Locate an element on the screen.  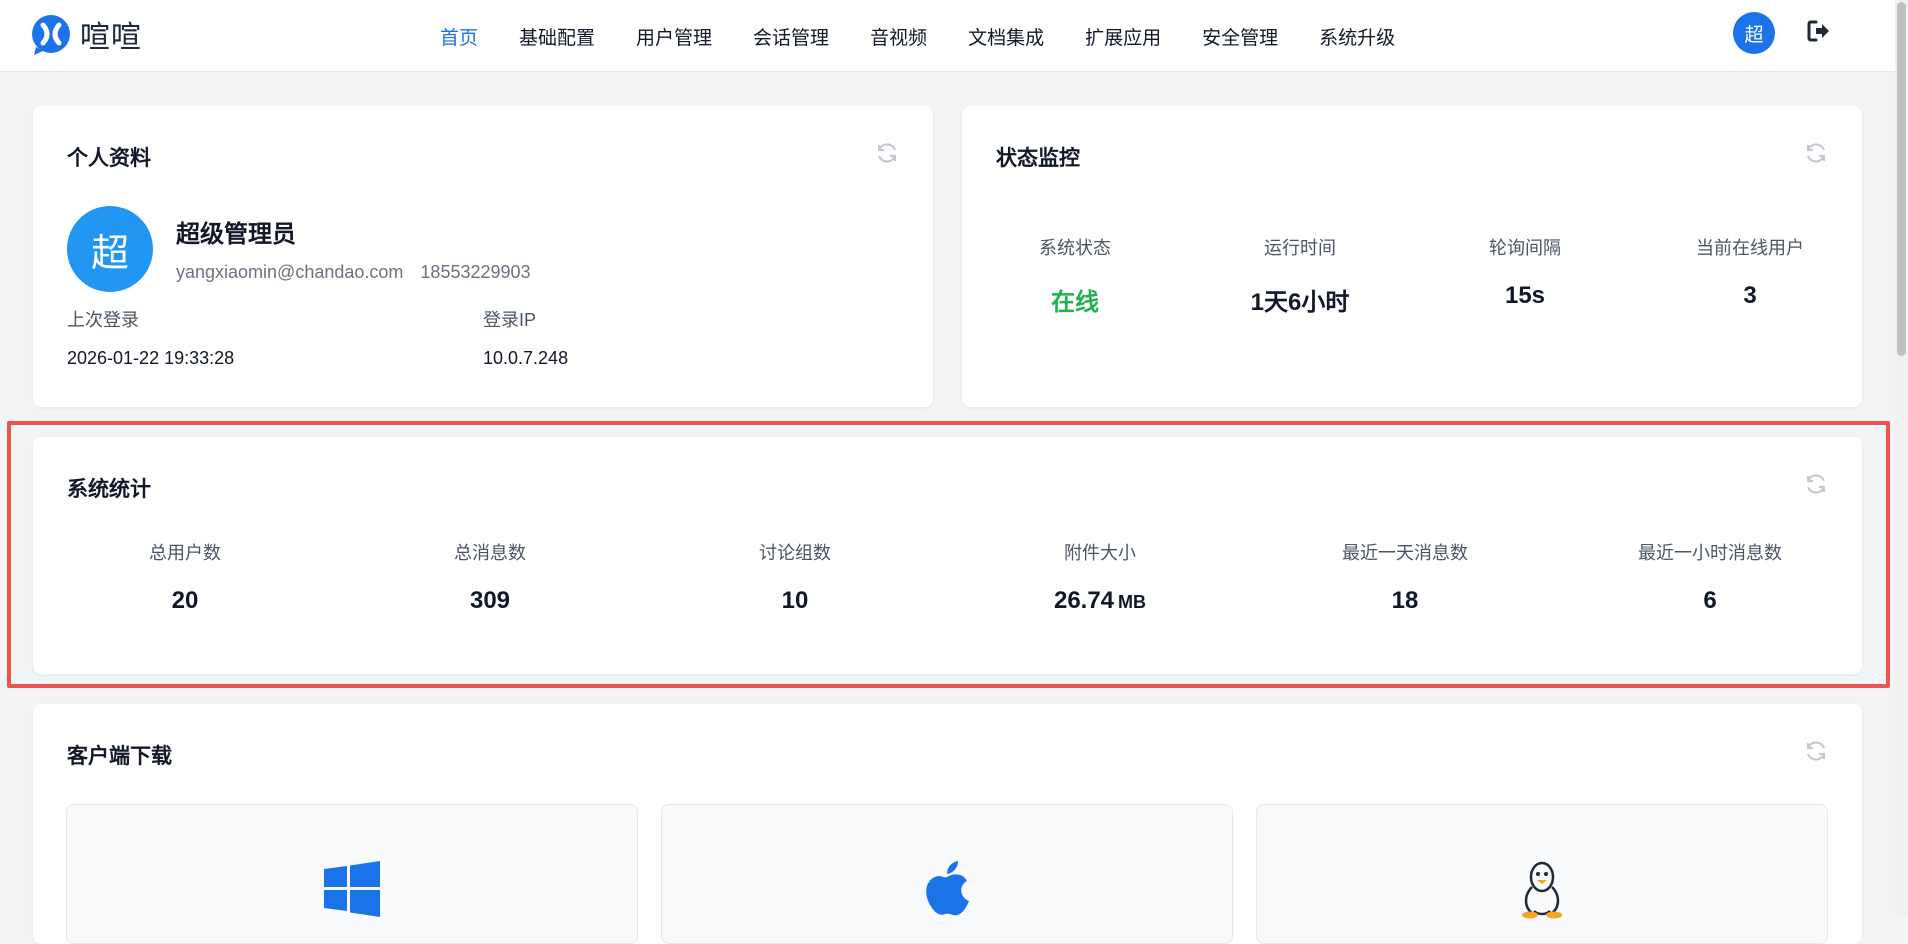
stat-label: 当前在线用户 is located at coordinates (1750, 248).